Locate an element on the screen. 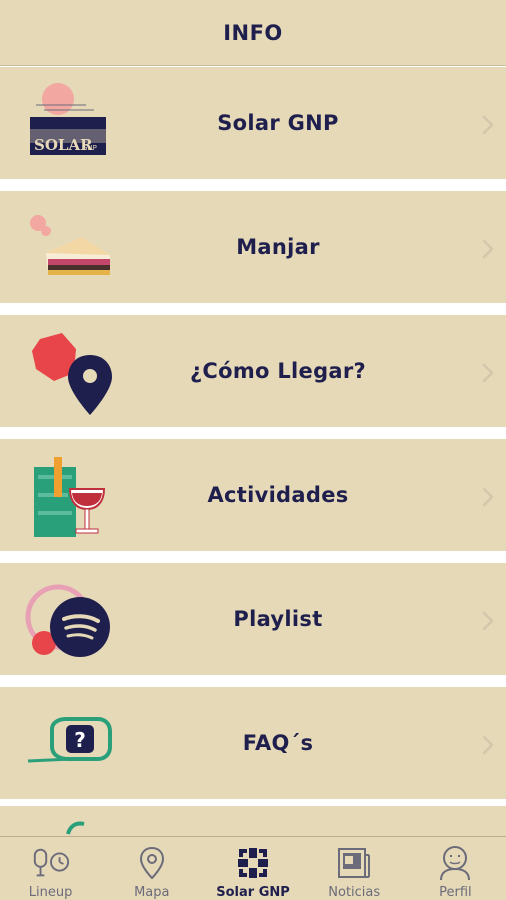 Image resolution: width=506 pixels, height=900 pixels. tab-lineup: Lineup is located at coordinates (50, 868).